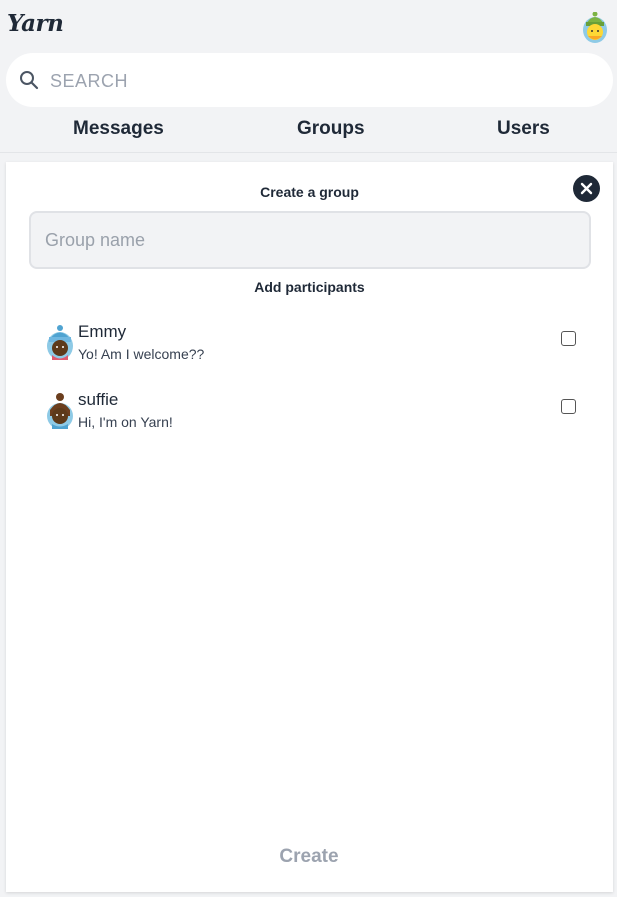 The width and height of the screenshot is (617, 897). What do you see at coordinates (523, 129) in the screenshot?
I see `tab-users: Users` at bounding box center [523, 129].